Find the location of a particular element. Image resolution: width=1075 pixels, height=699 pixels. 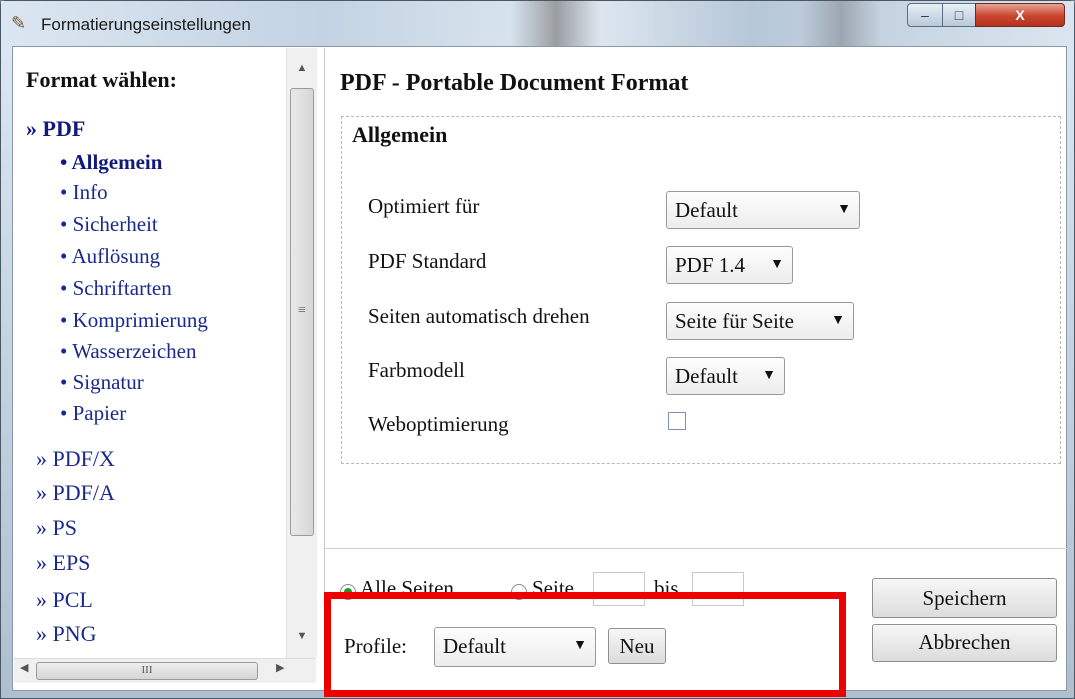

nav-format-pdfx: » PDF/X is located at coordinates (75, 459).